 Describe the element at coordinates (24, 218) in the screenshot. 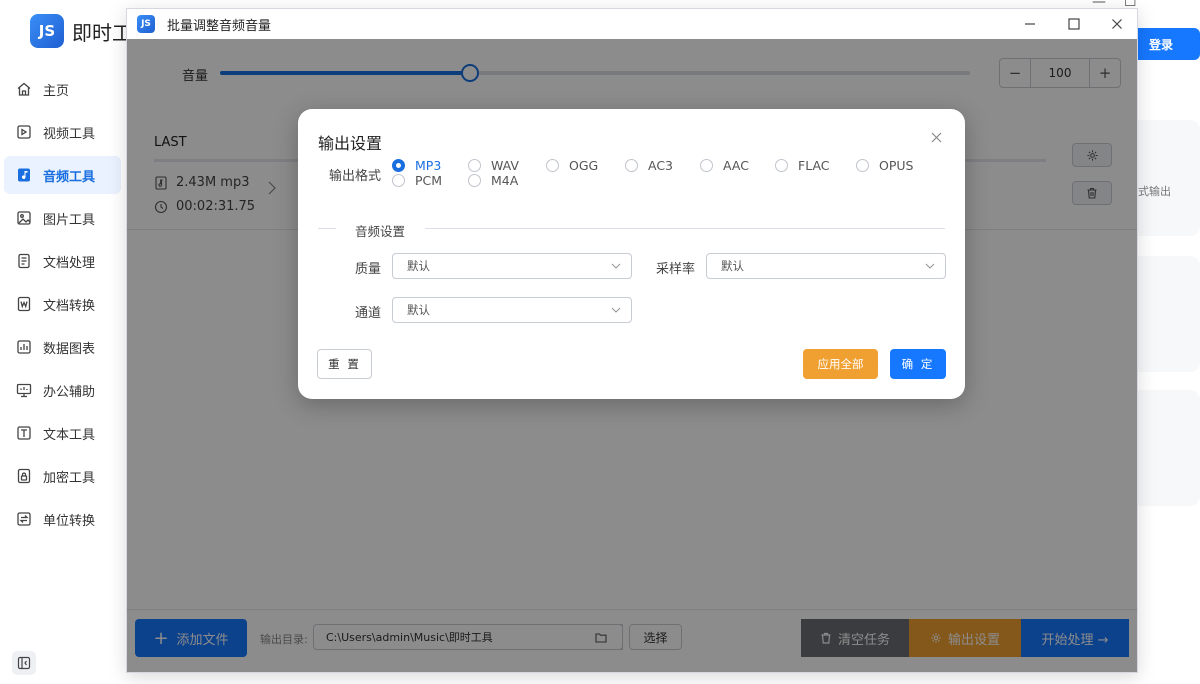

I see `image-icon` at that location.